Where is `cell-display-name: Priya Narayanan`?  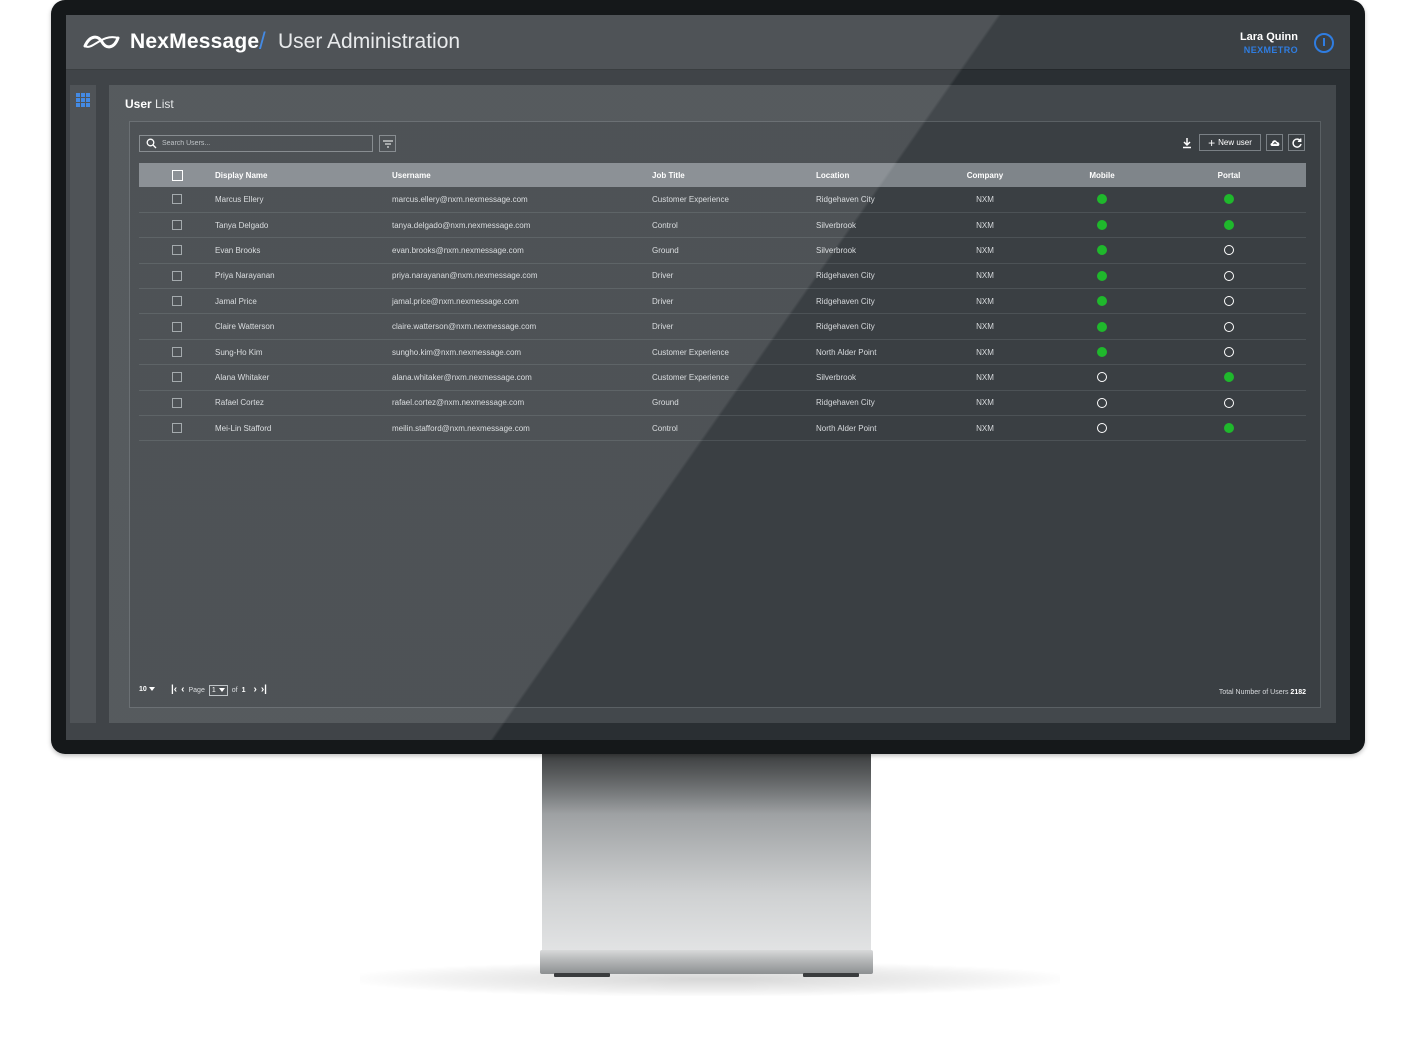
cell-display-name: Priya Narayanan is located at coordinates (303, 276).